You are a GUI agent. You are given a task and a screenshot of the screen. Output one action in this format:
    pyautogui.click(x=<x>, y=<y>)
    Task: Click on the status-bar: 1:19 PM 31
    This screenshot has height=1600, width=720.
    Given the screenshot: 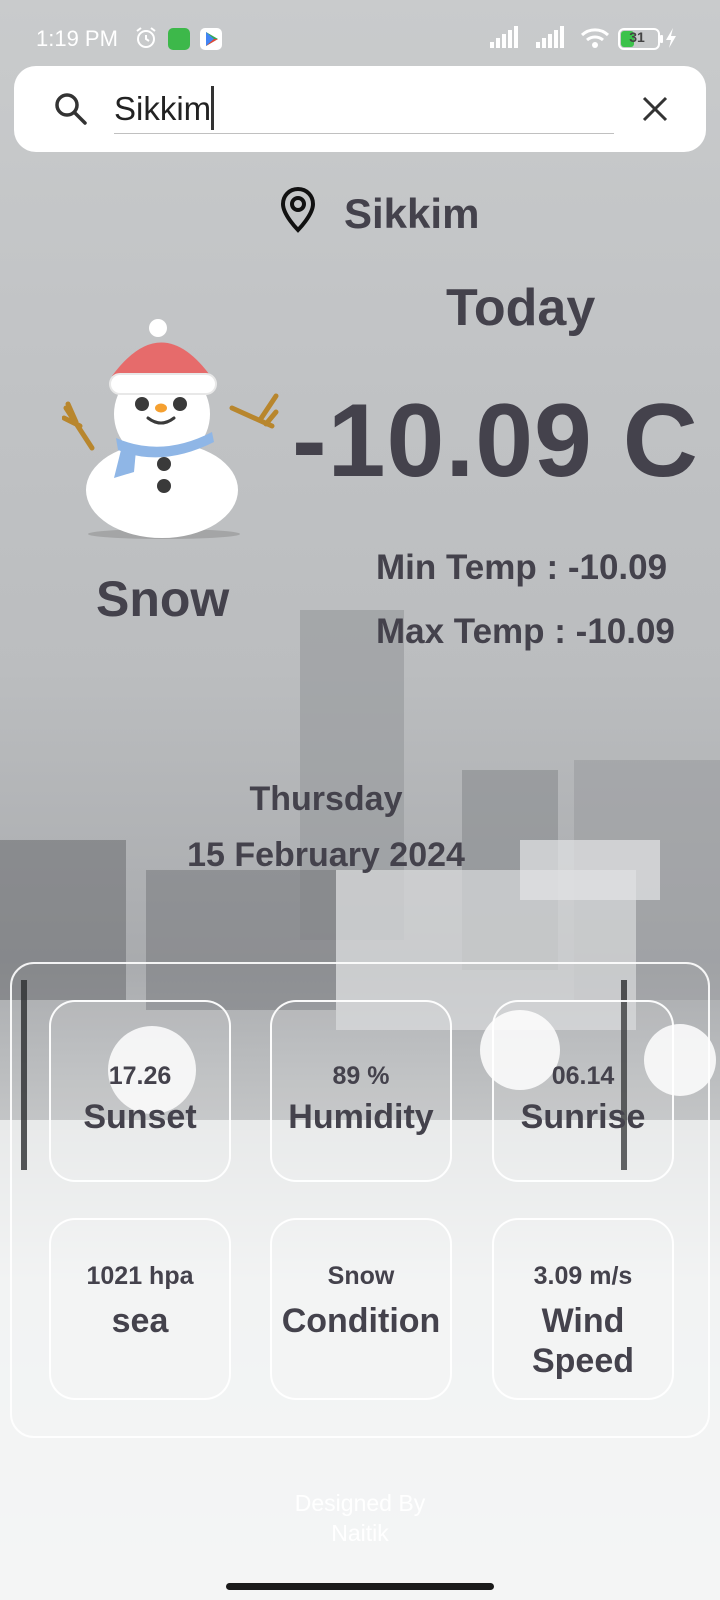 What is the action you would take?
    pyautogui.click(x=360, y=32)
    